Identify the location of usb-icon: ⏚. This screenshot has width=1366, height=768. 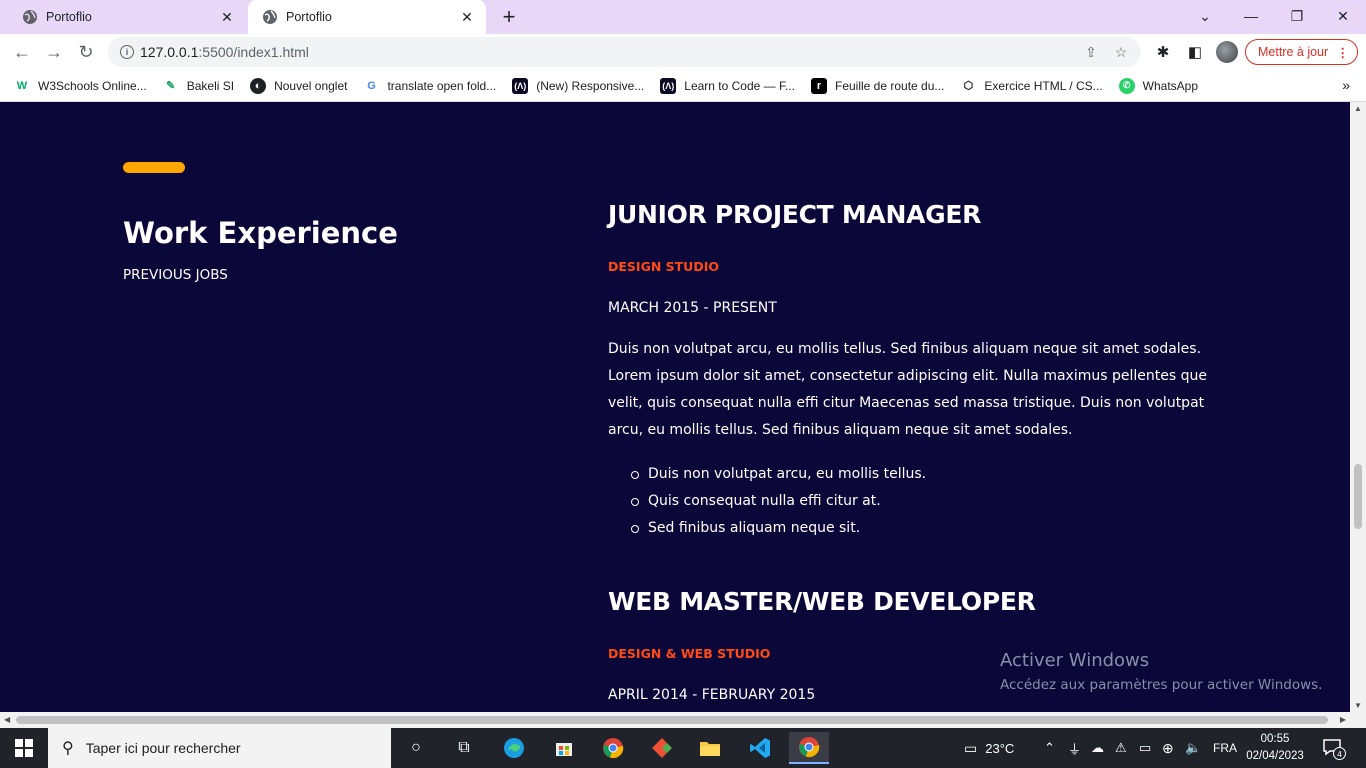
(1074, 748).